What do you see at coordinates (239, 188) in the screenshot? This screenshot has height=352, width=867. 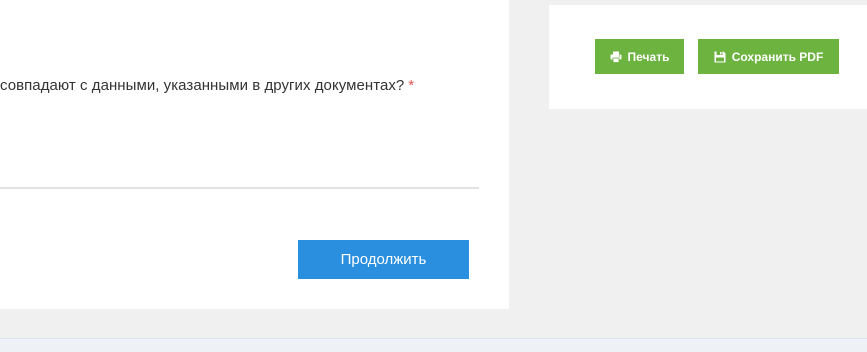 I see `field-divider` at bounding box center [239, 188].